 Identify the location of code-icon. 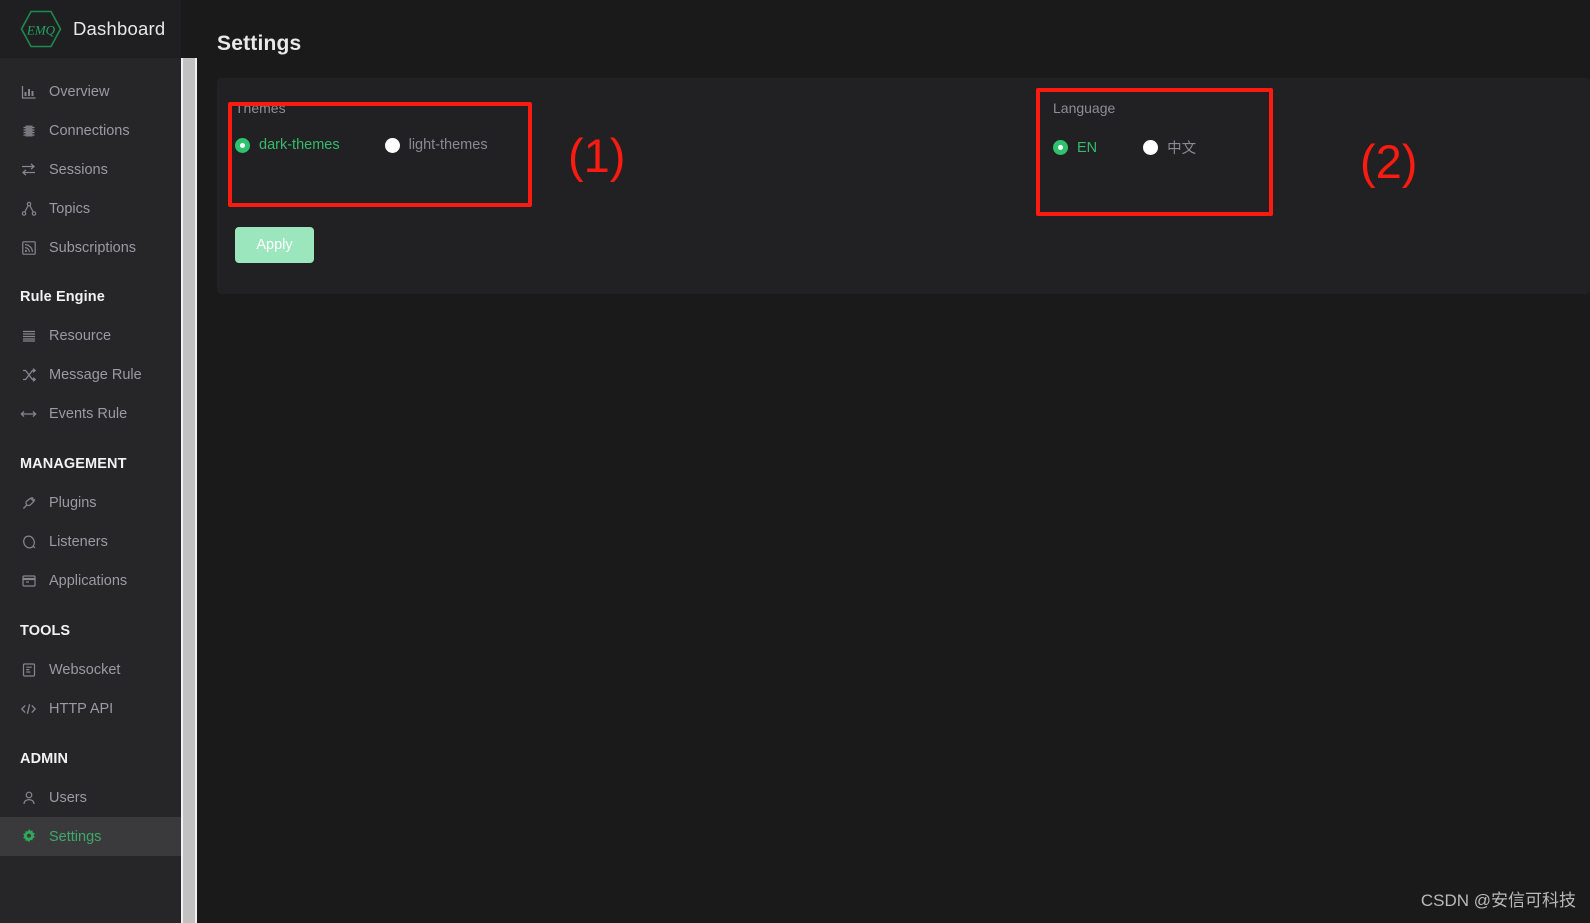
(28, 708).